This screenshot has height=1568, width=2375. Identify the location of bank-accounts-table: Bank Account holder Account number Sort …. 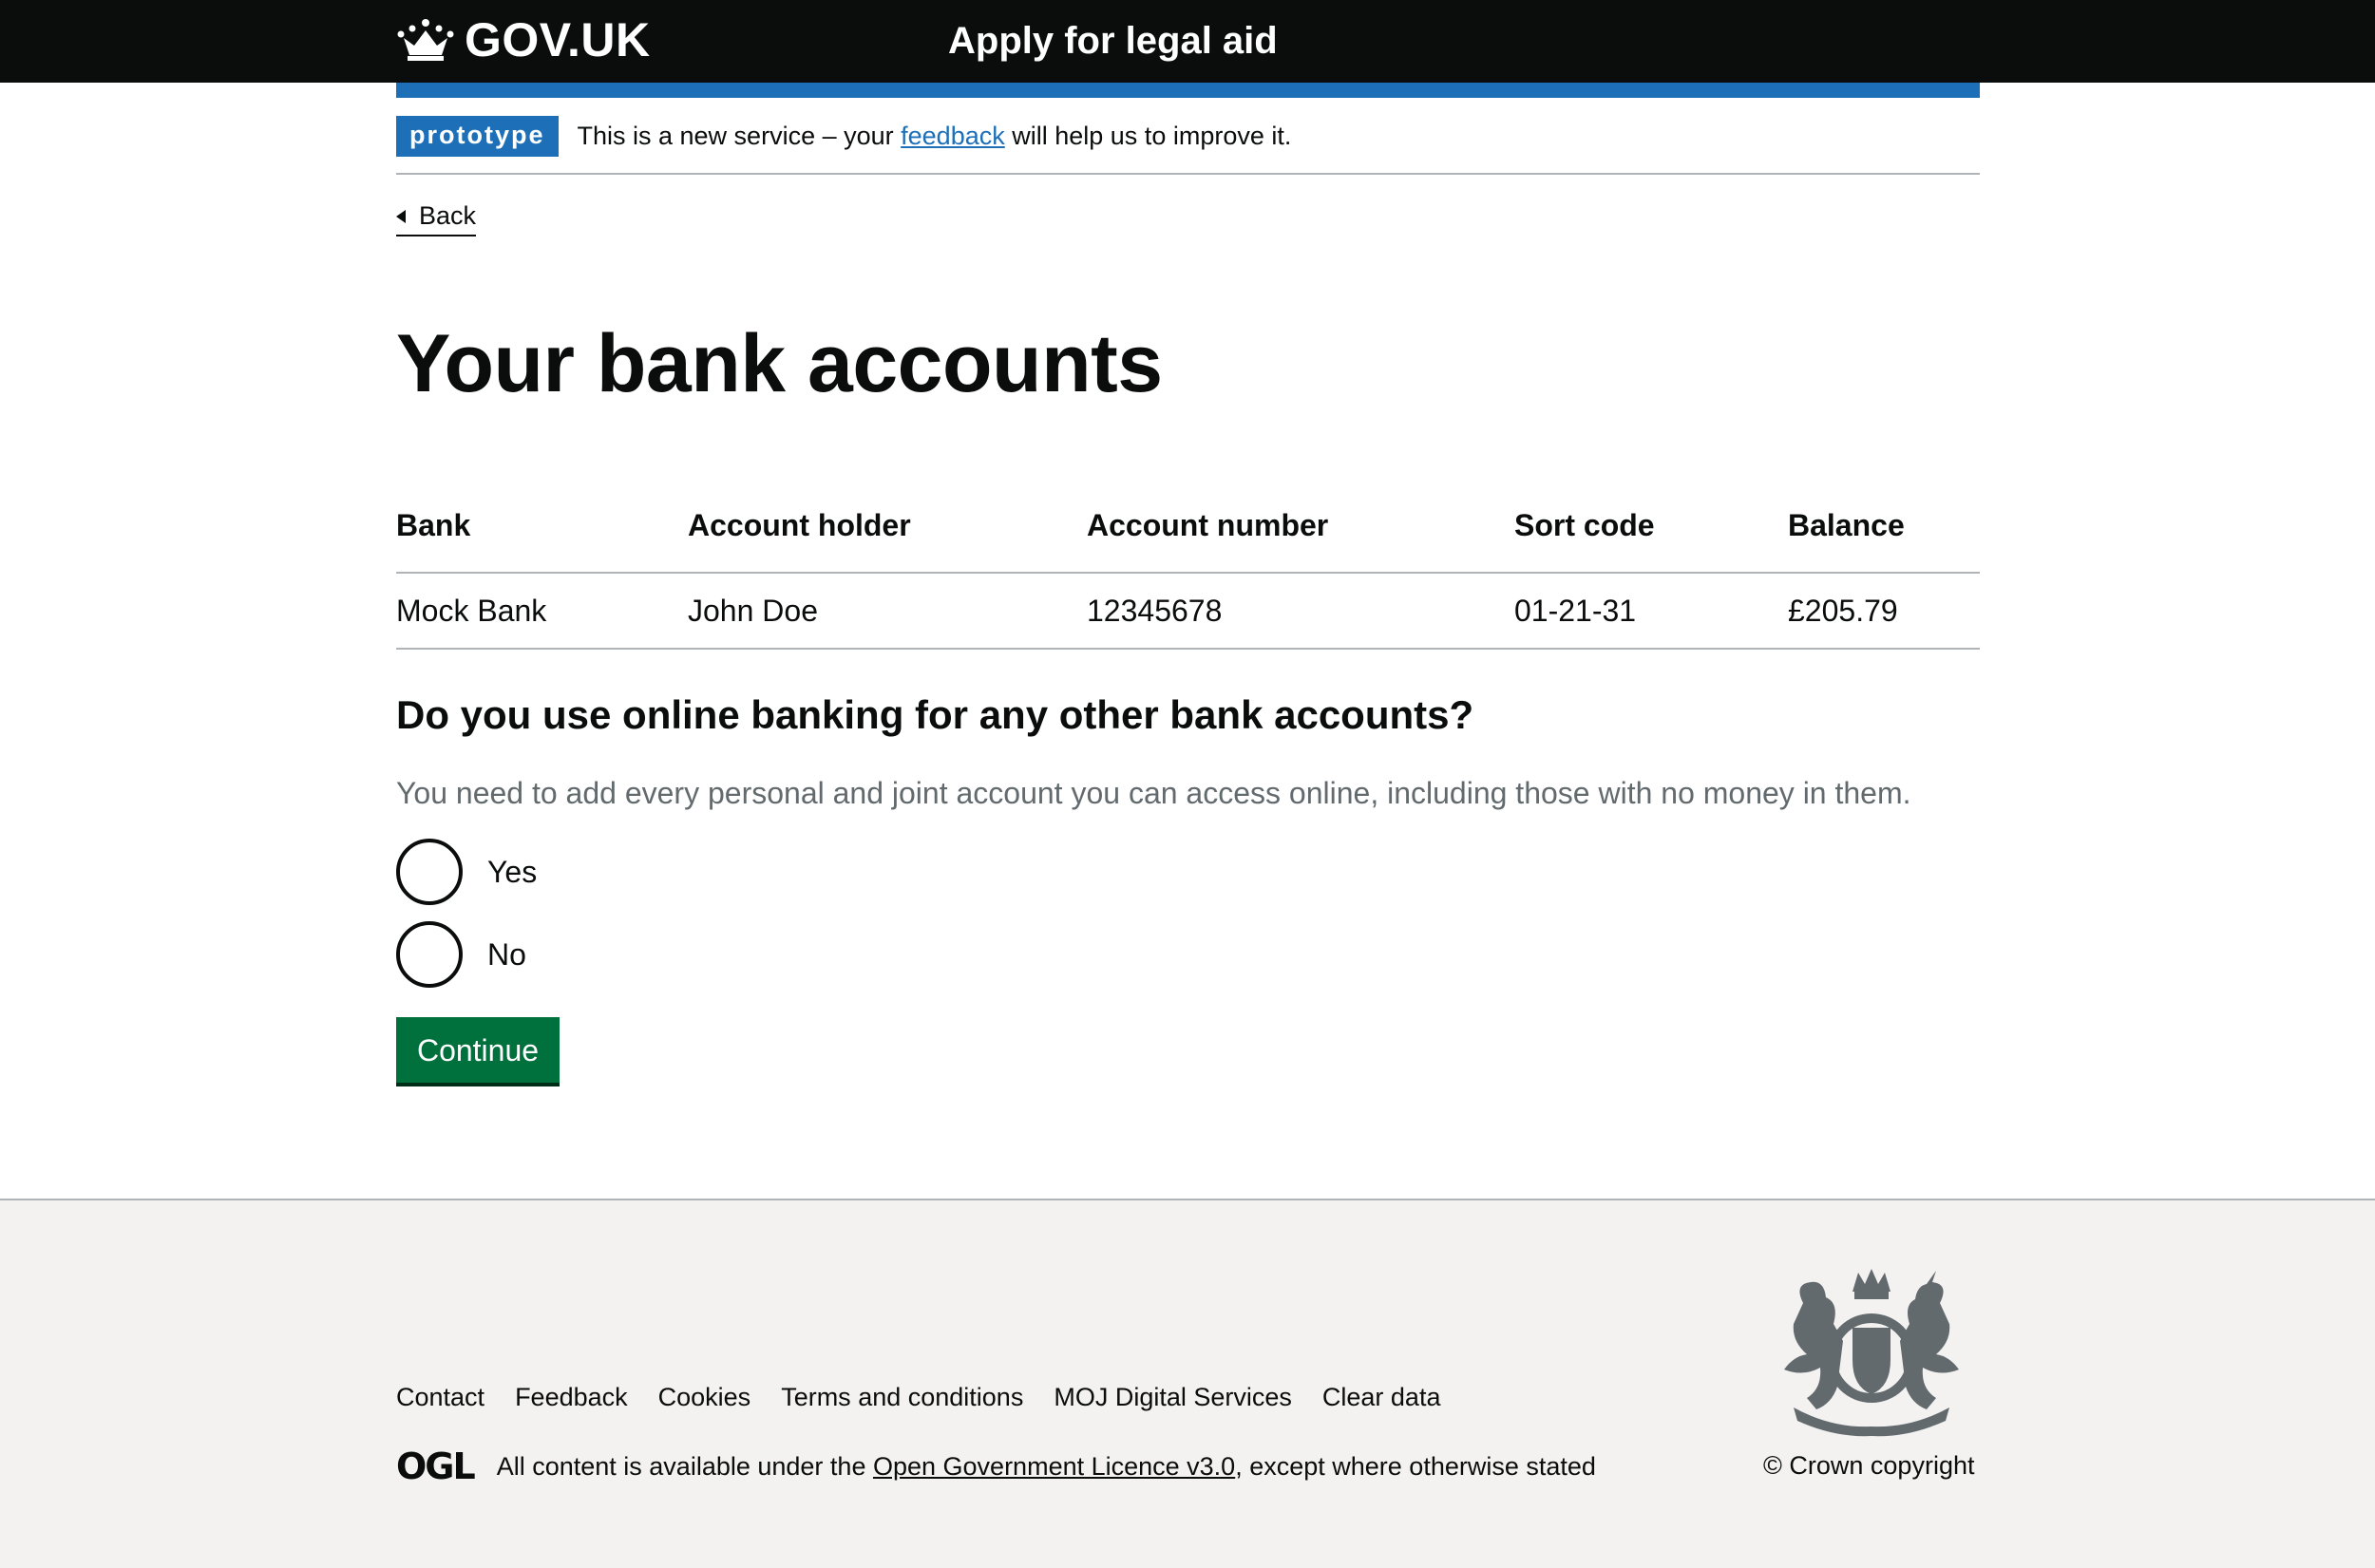
(1188, 574).